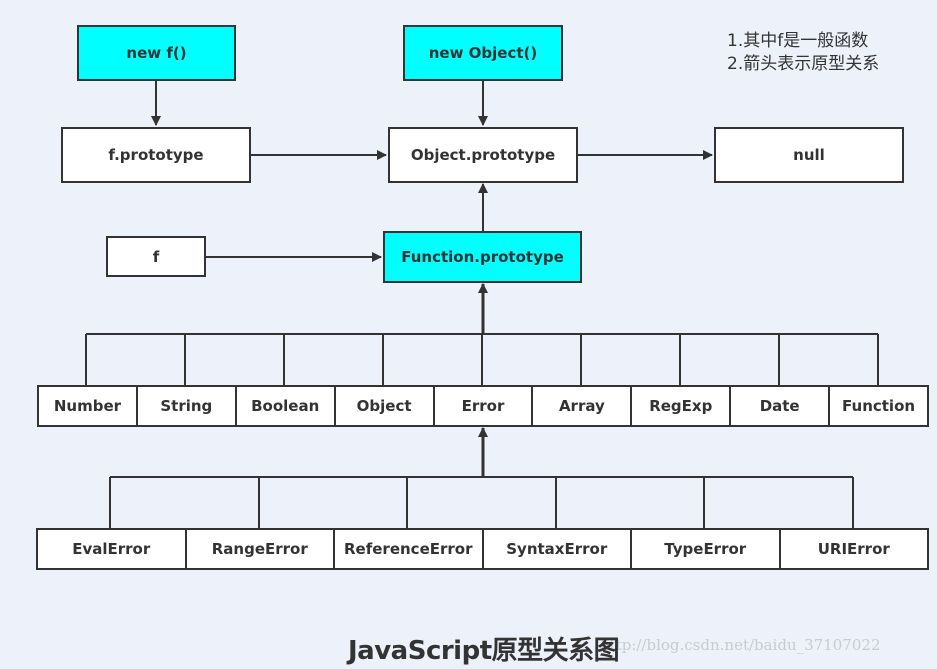 This screenshot has height=669, width=937. What do you see at coordinates (705, 549) in the screenshot?
I see `error-typeerror: TypeError` at bounding box center [705, 549].